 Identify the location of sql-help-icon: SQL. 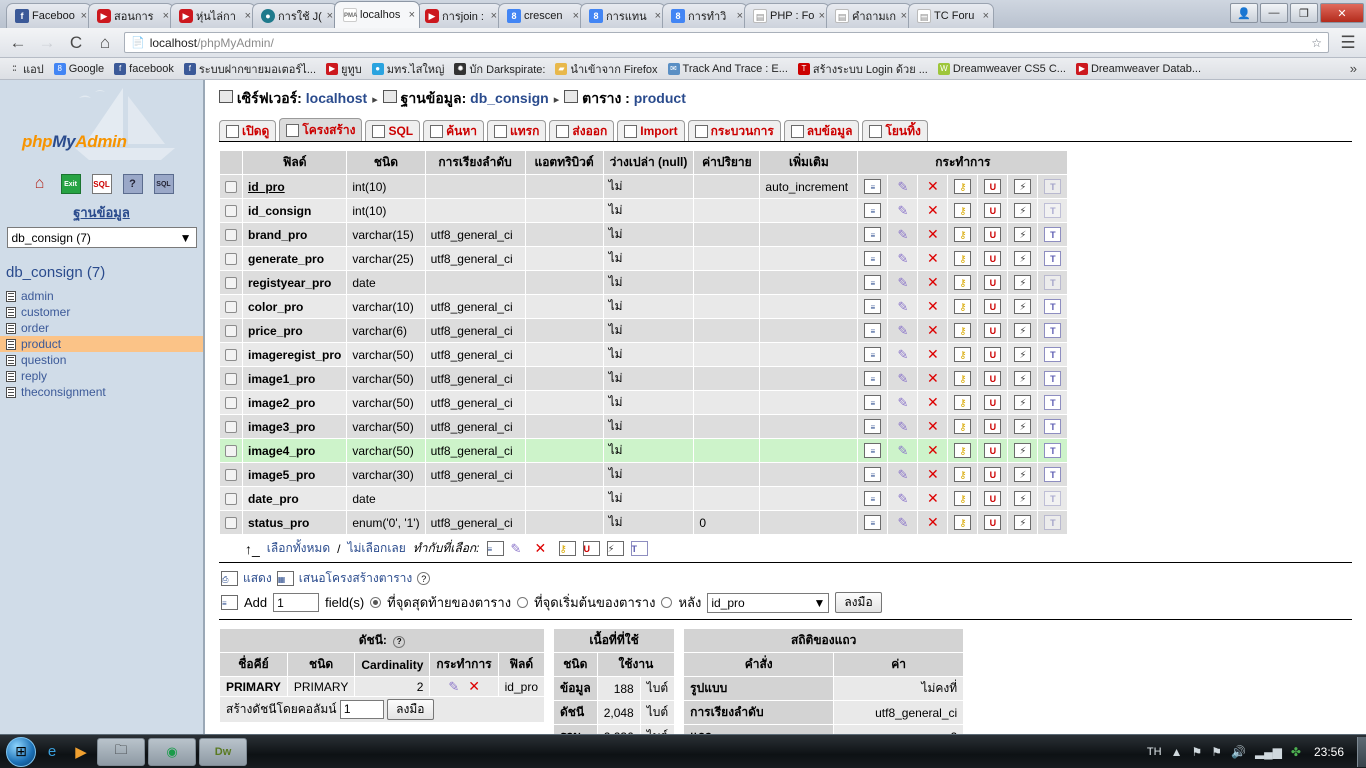
(163, 184).